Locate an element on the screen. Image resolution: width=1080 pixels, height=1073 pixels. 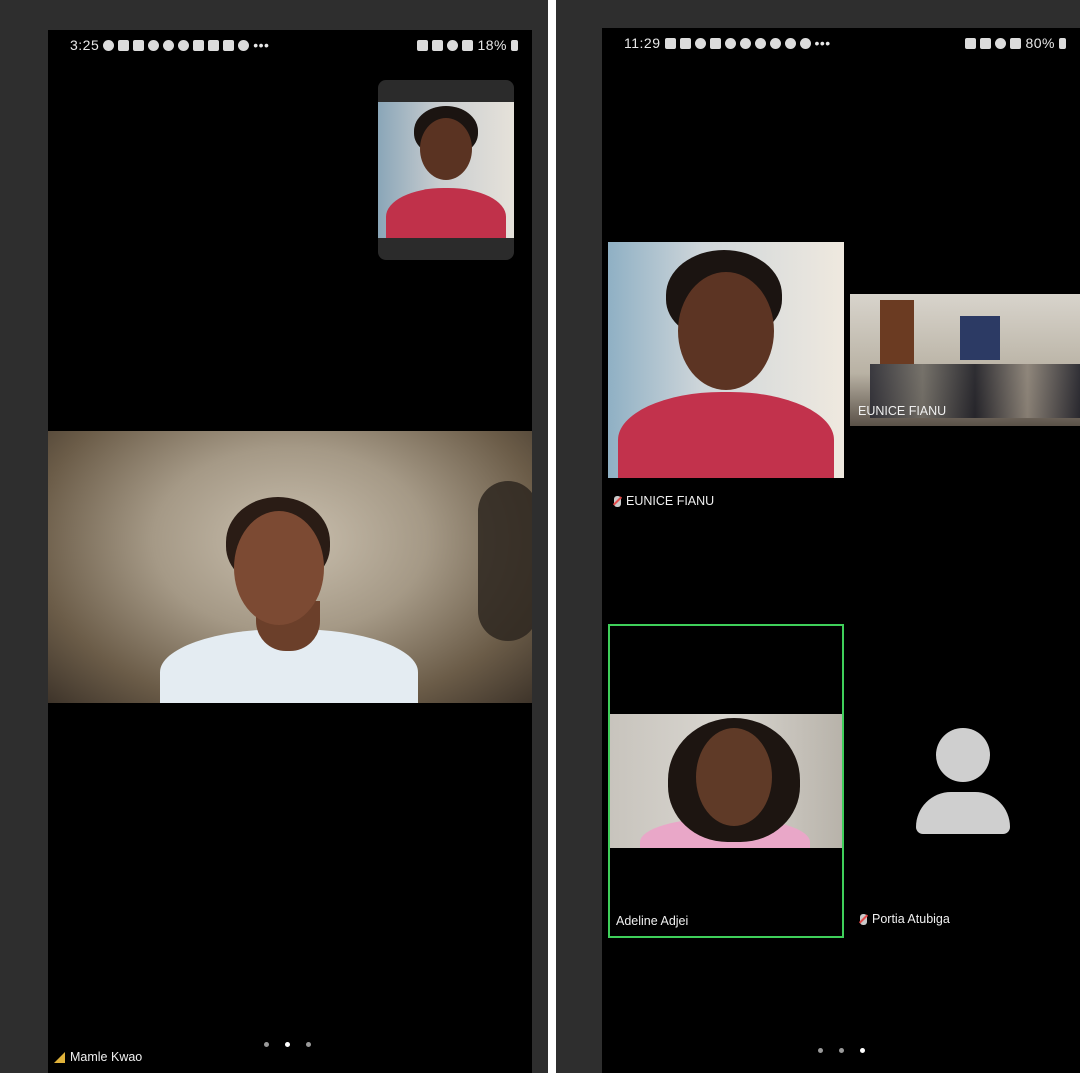
self-view-video is located at coordinates (446, 170).